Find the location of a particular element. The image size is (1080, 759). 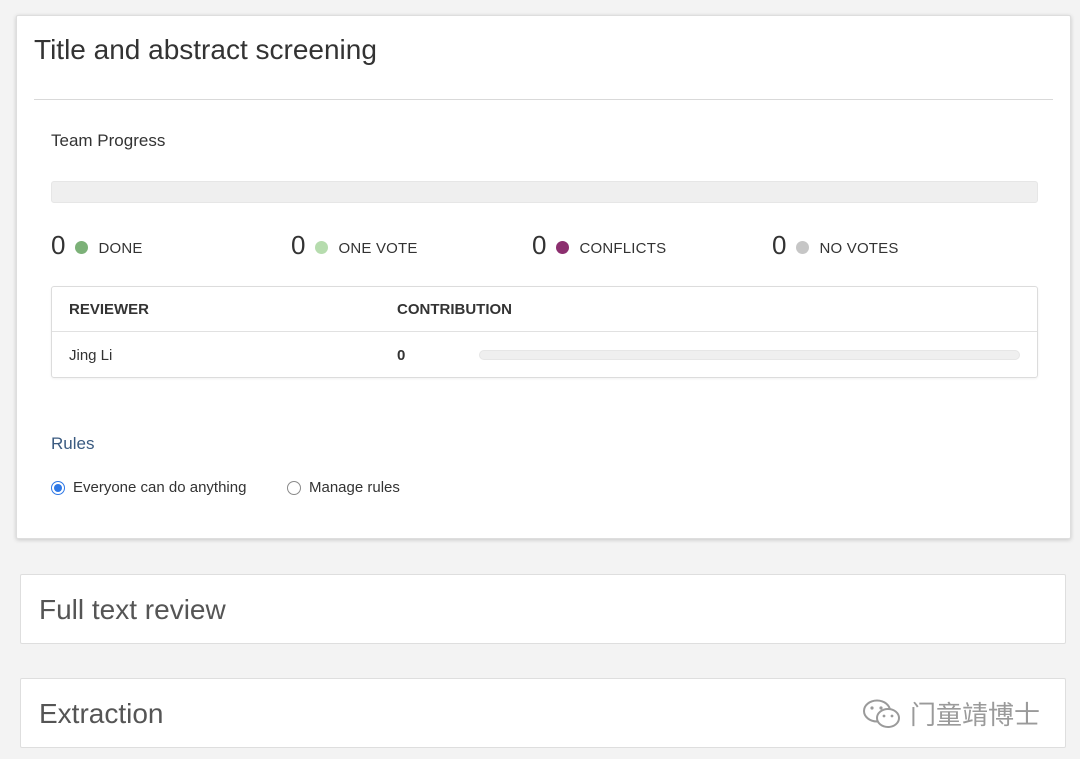

full-text-review-title: Full text review is located at coordinates (132, 610).